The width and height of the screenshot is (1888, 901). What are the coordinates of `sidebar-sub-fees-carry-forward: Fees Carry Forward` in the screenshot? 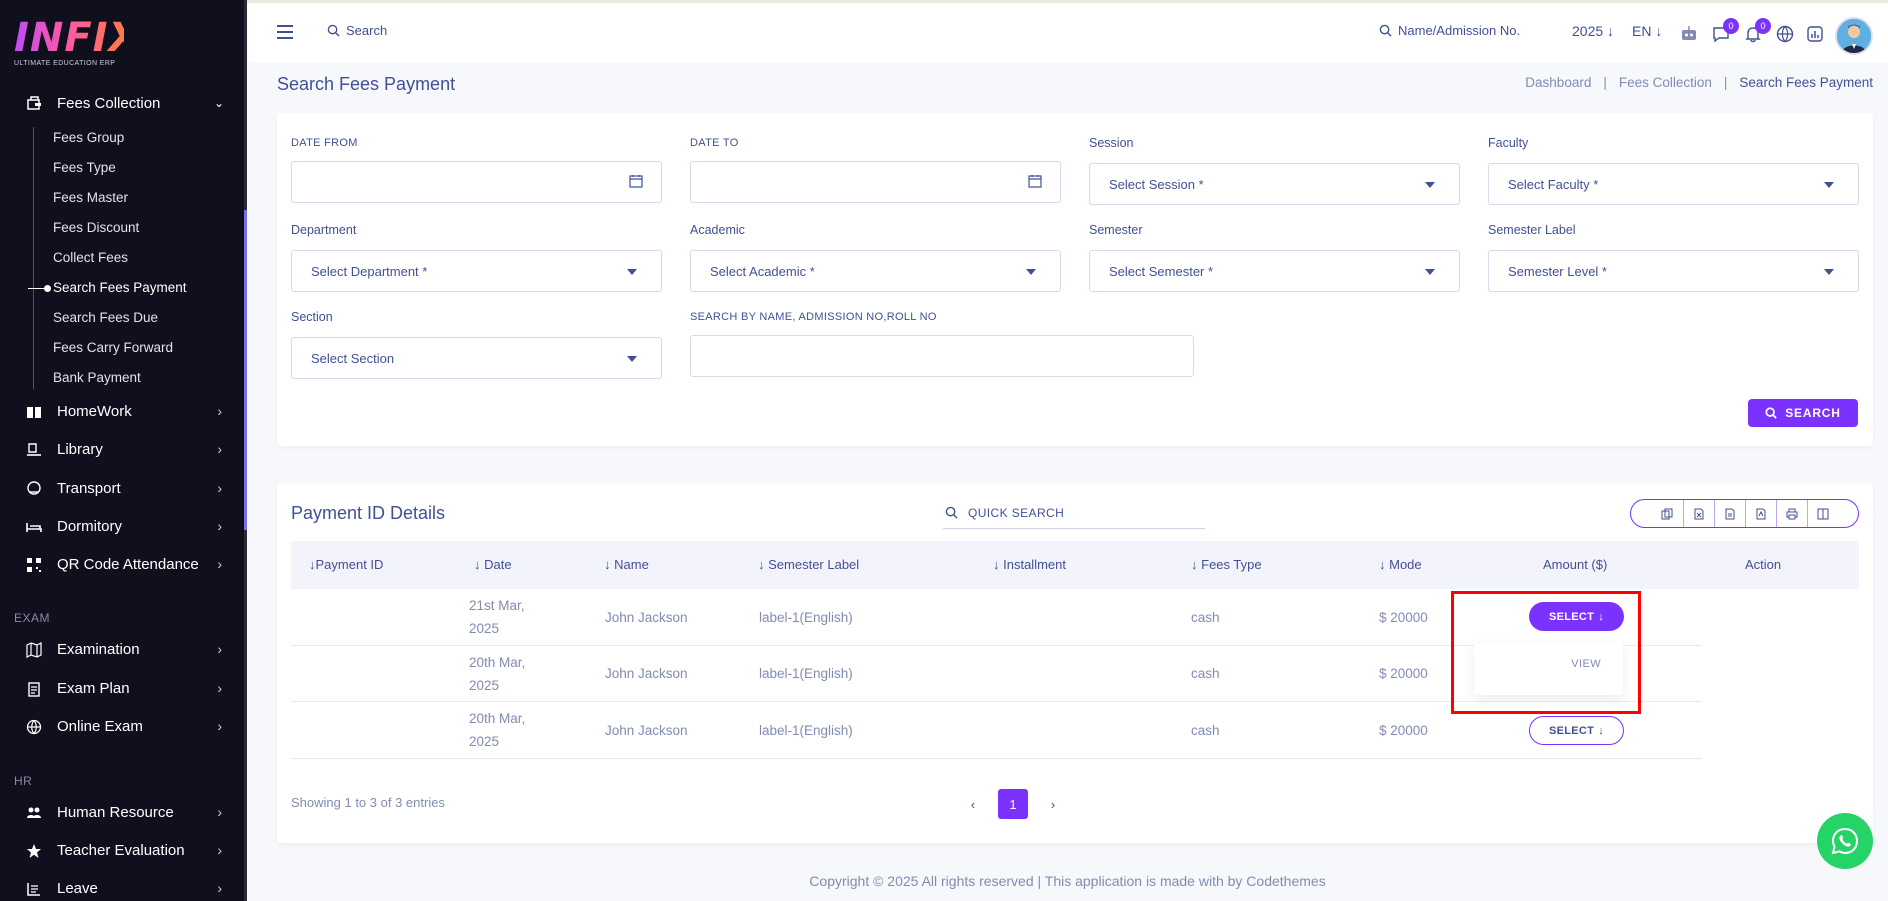 It's located at (113, 347).